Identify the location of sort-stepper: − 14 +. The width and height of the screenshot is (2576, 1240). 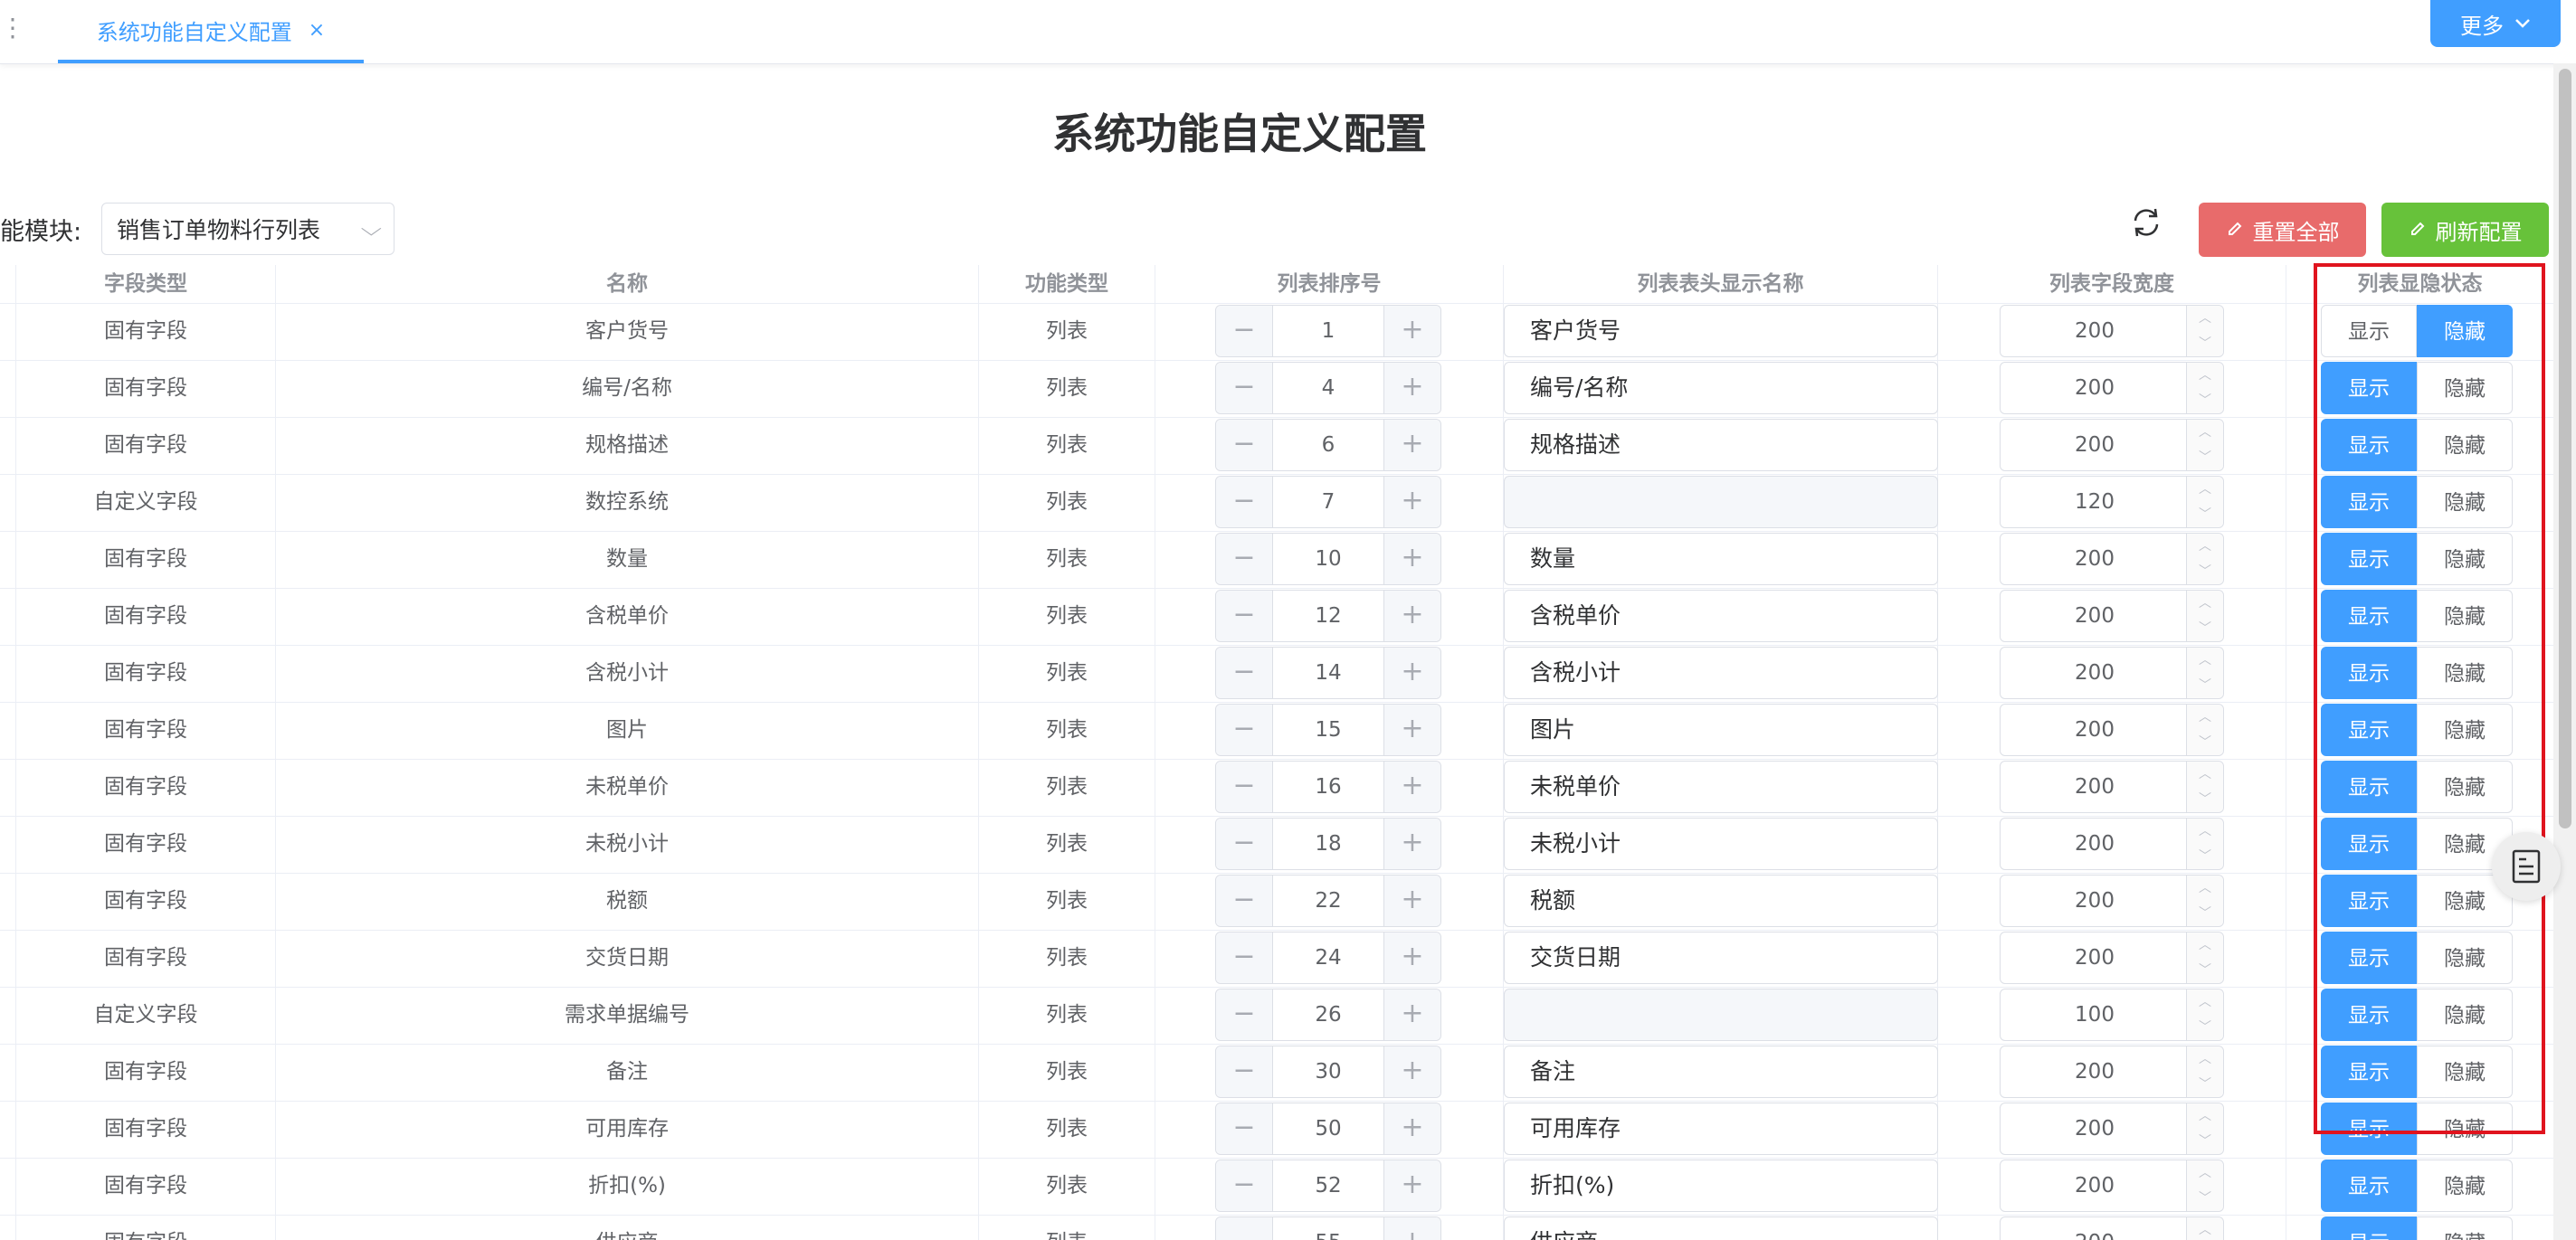
(1328, 673).